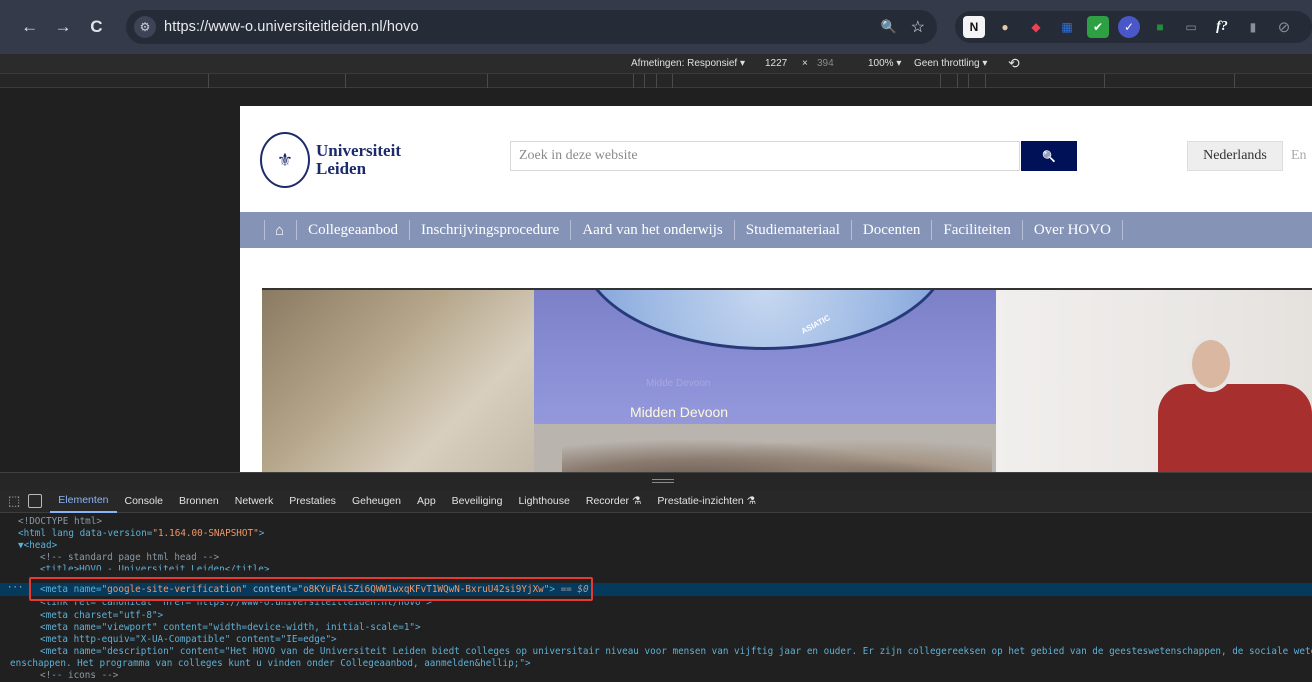 This screenshot has height=682, width=1312. I want to click on url-text: https://www-o.universiteitleiden.nl/hovo, so click(291, 27).